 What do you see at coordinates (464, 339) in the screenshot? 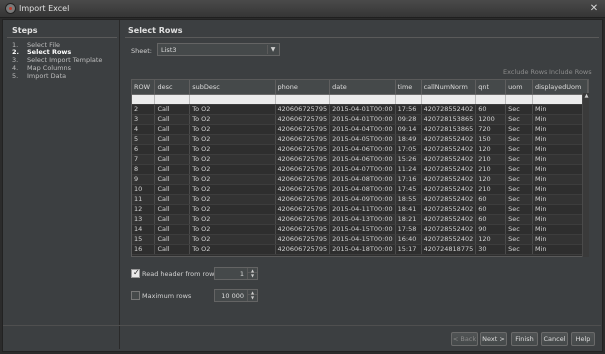
I see `back-button: < Back` at bounding box center [464, 339].